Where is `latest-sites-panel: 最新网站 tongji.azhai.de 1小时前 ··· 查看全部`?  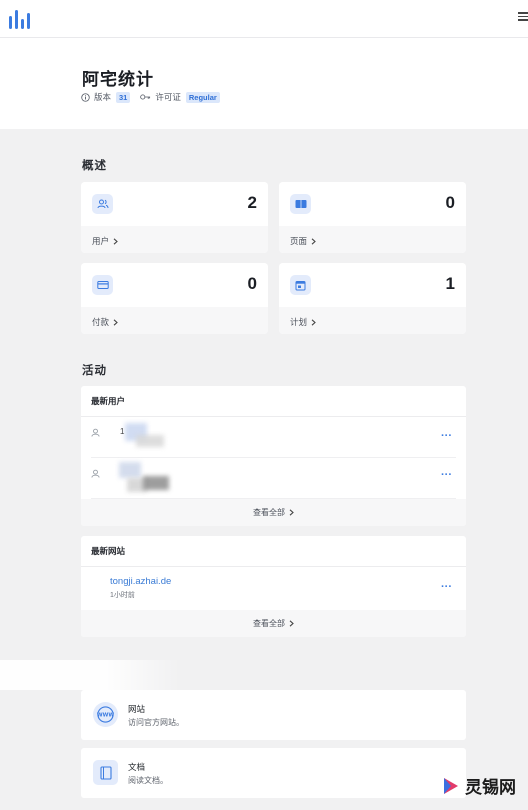
latest-sites-panel: 最新网站 tongji.azhai.de 1小时前 ··· 查看全部 is located at coordinates (273, 586).